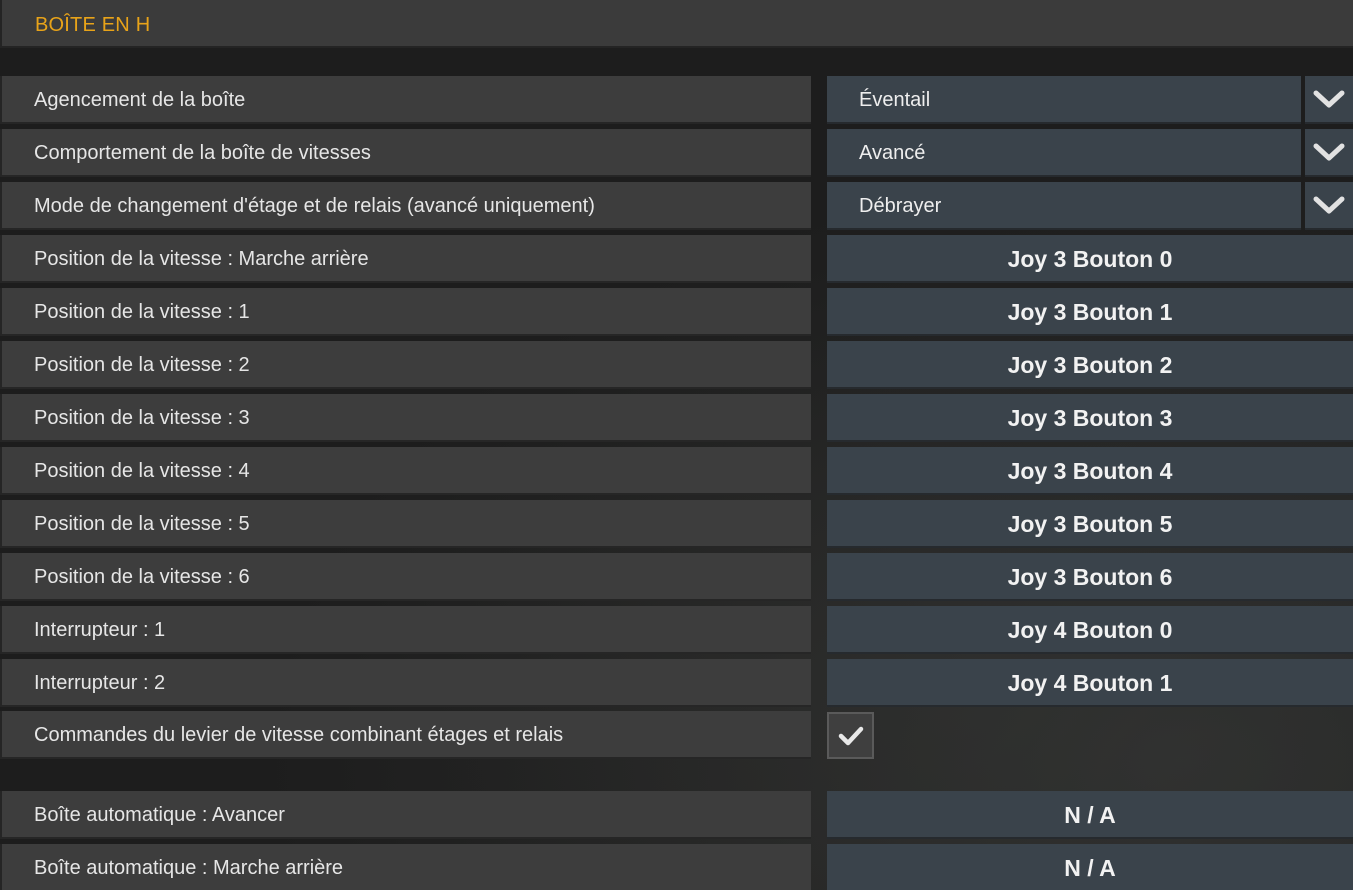 The height and width of the screenshot is (890, 1353). I want to click on range-splitter-mode-dropdown: Débrayer, so click(1064, 206).